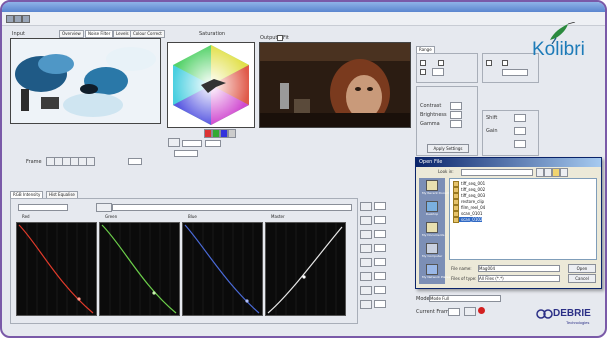  Describe the element at coordinates (34, 162) in the screenshot. I see `playback-label: Frame` at that location.